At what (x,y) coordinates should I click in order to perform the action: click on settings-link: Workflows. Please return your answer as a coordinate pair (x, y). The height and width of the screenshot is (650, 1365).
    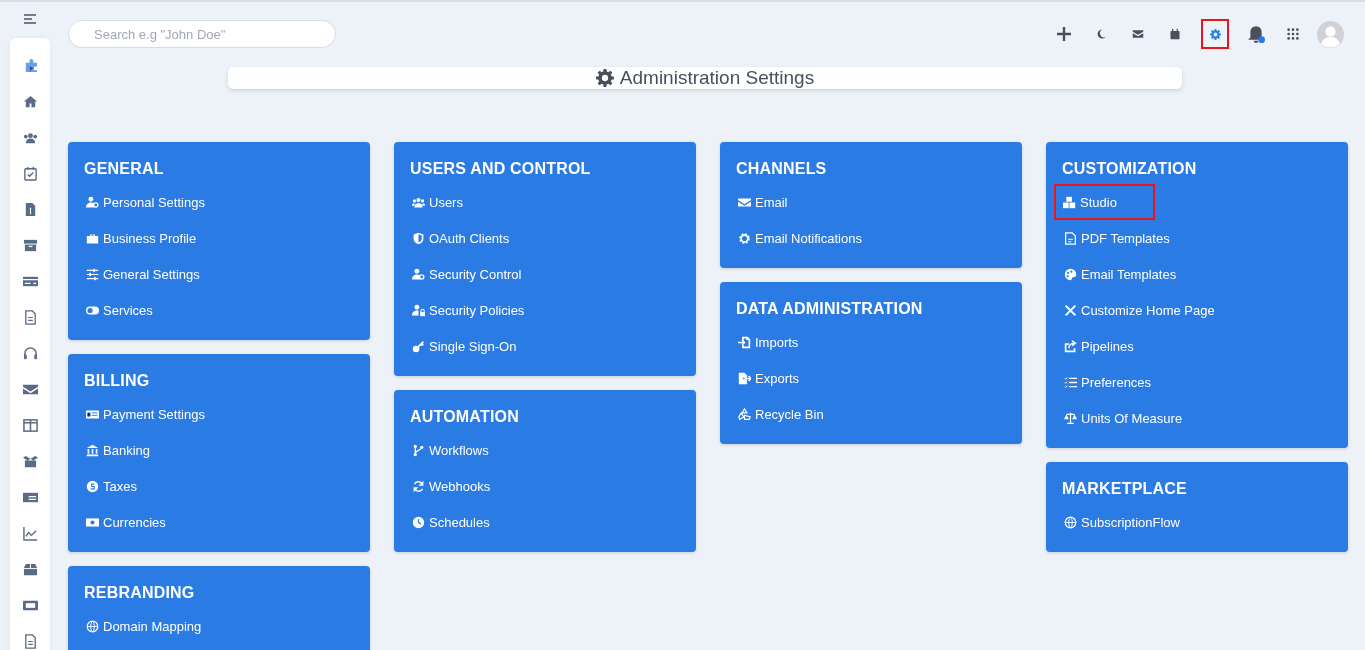
    Looking at the image, I should click on (450, 450).